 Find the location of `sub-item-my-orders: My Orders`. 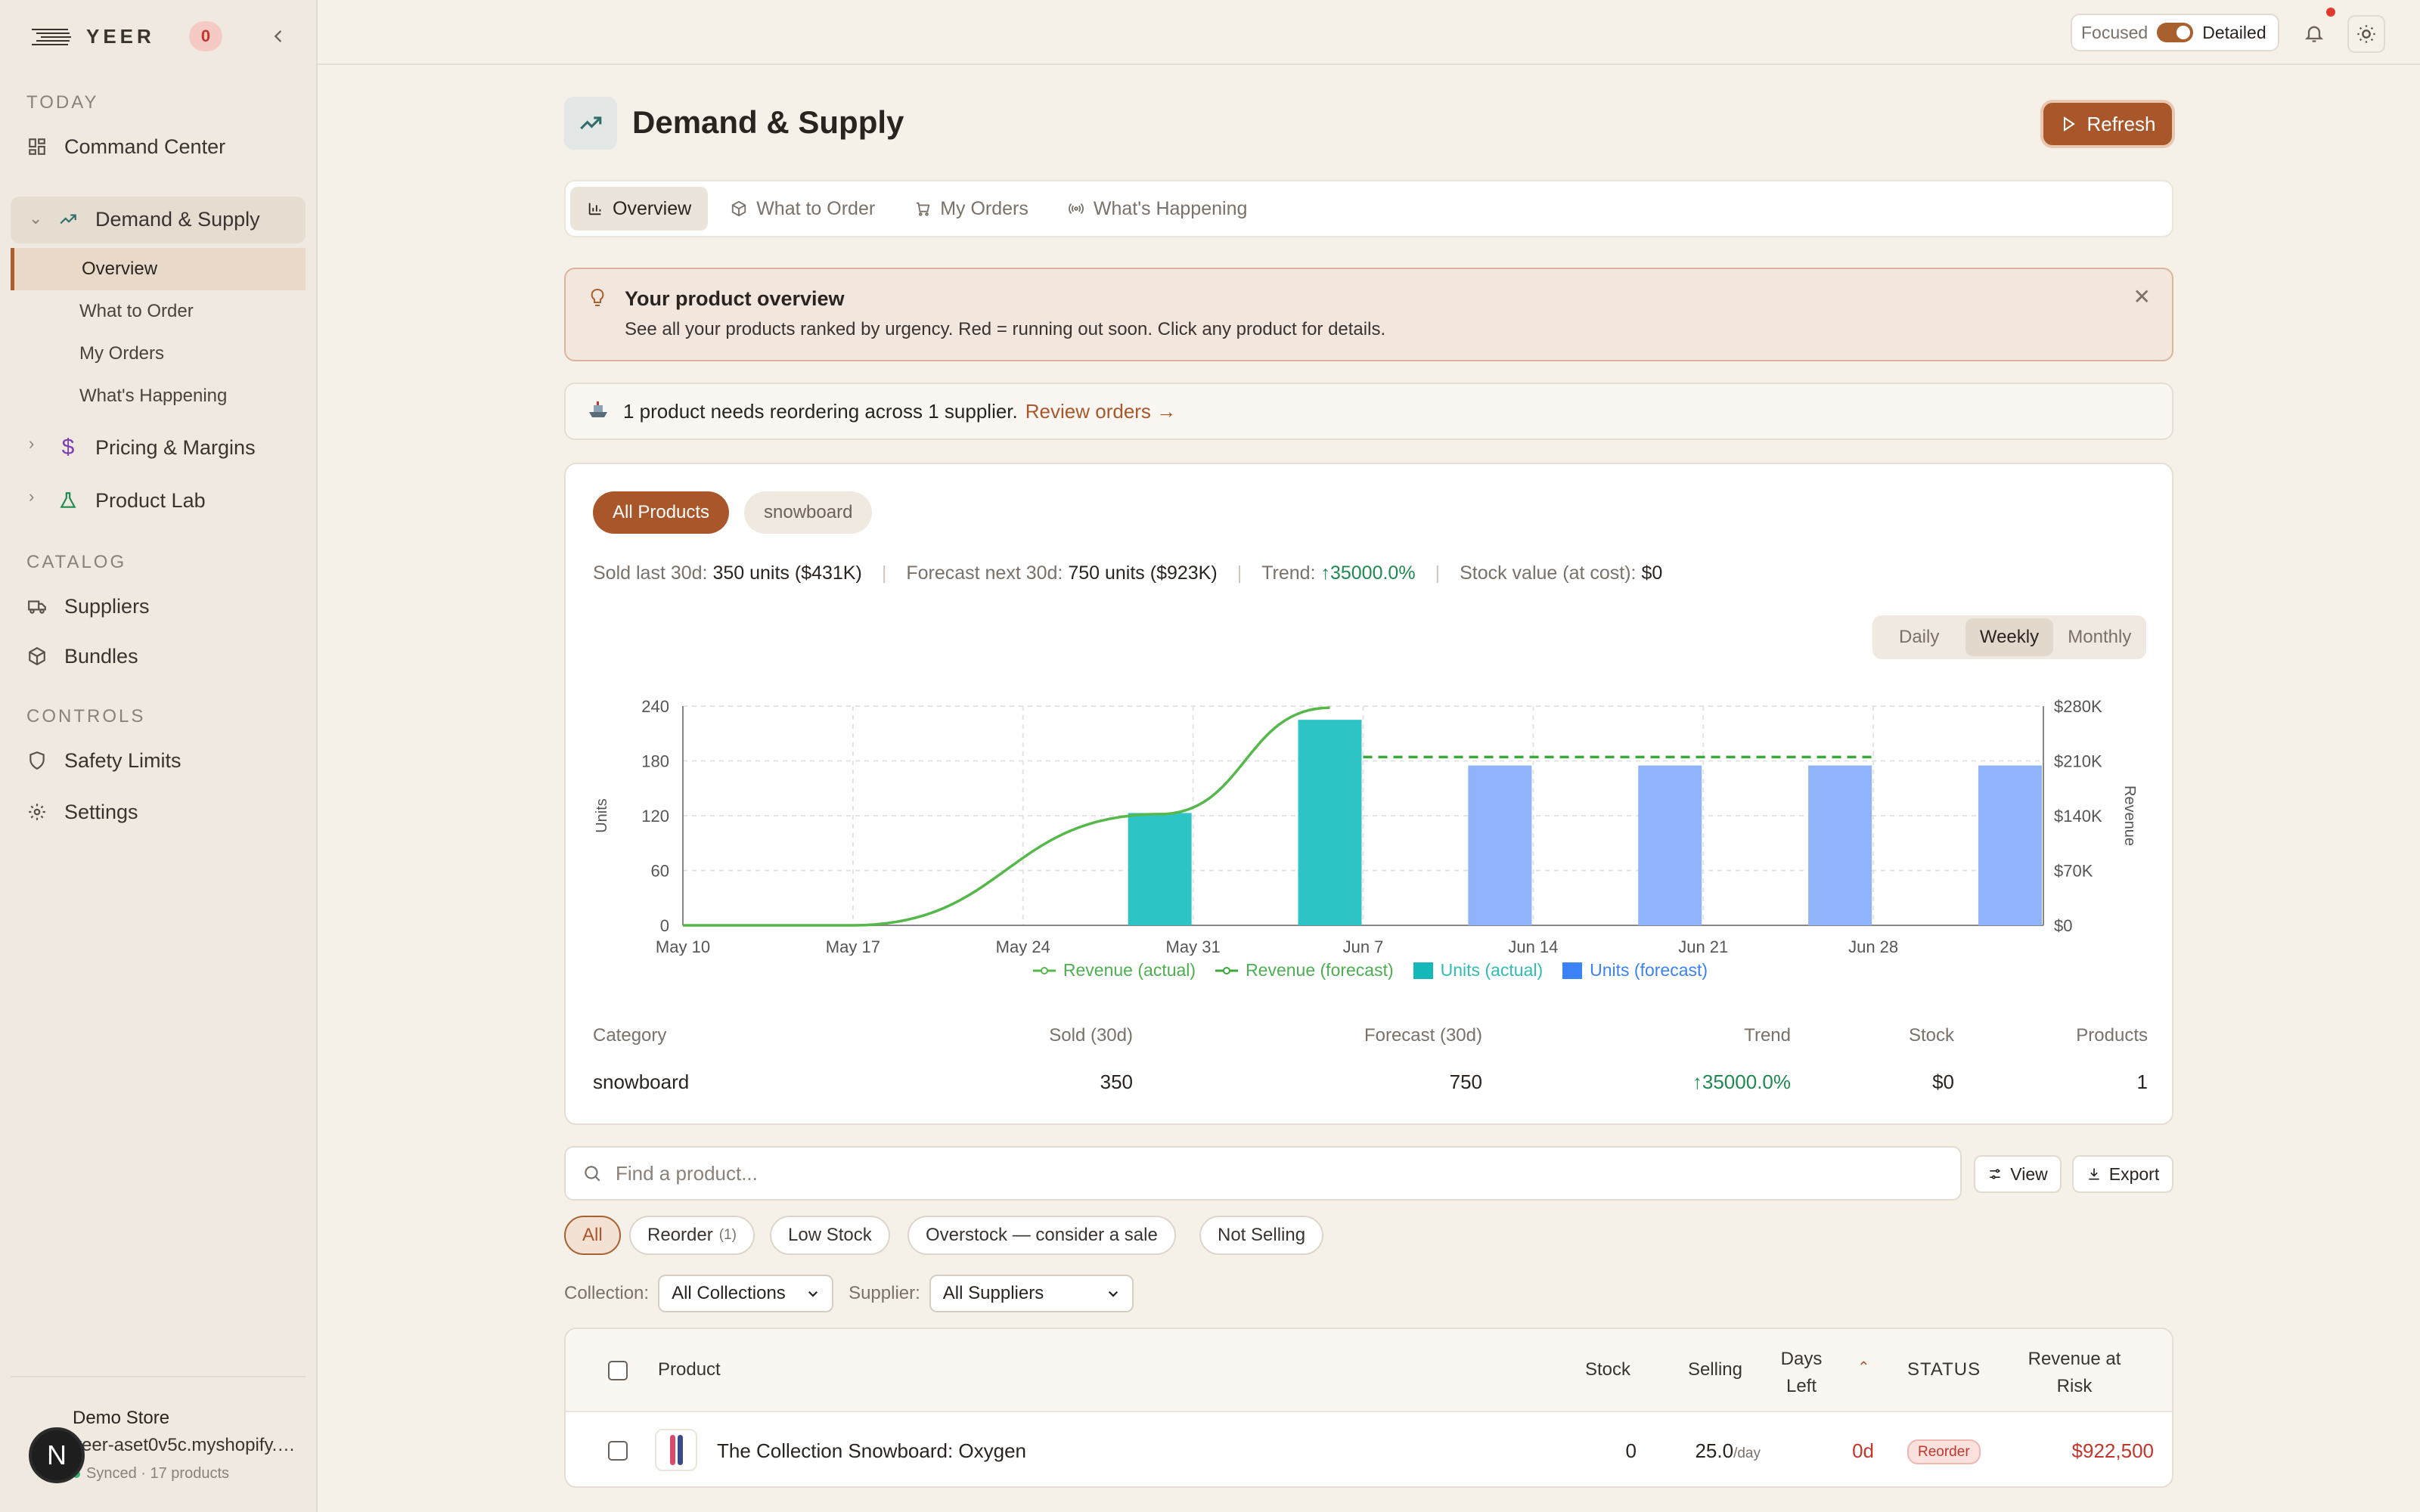

sub-item-my-orders: My Orders is located at coordinates (121, 353).